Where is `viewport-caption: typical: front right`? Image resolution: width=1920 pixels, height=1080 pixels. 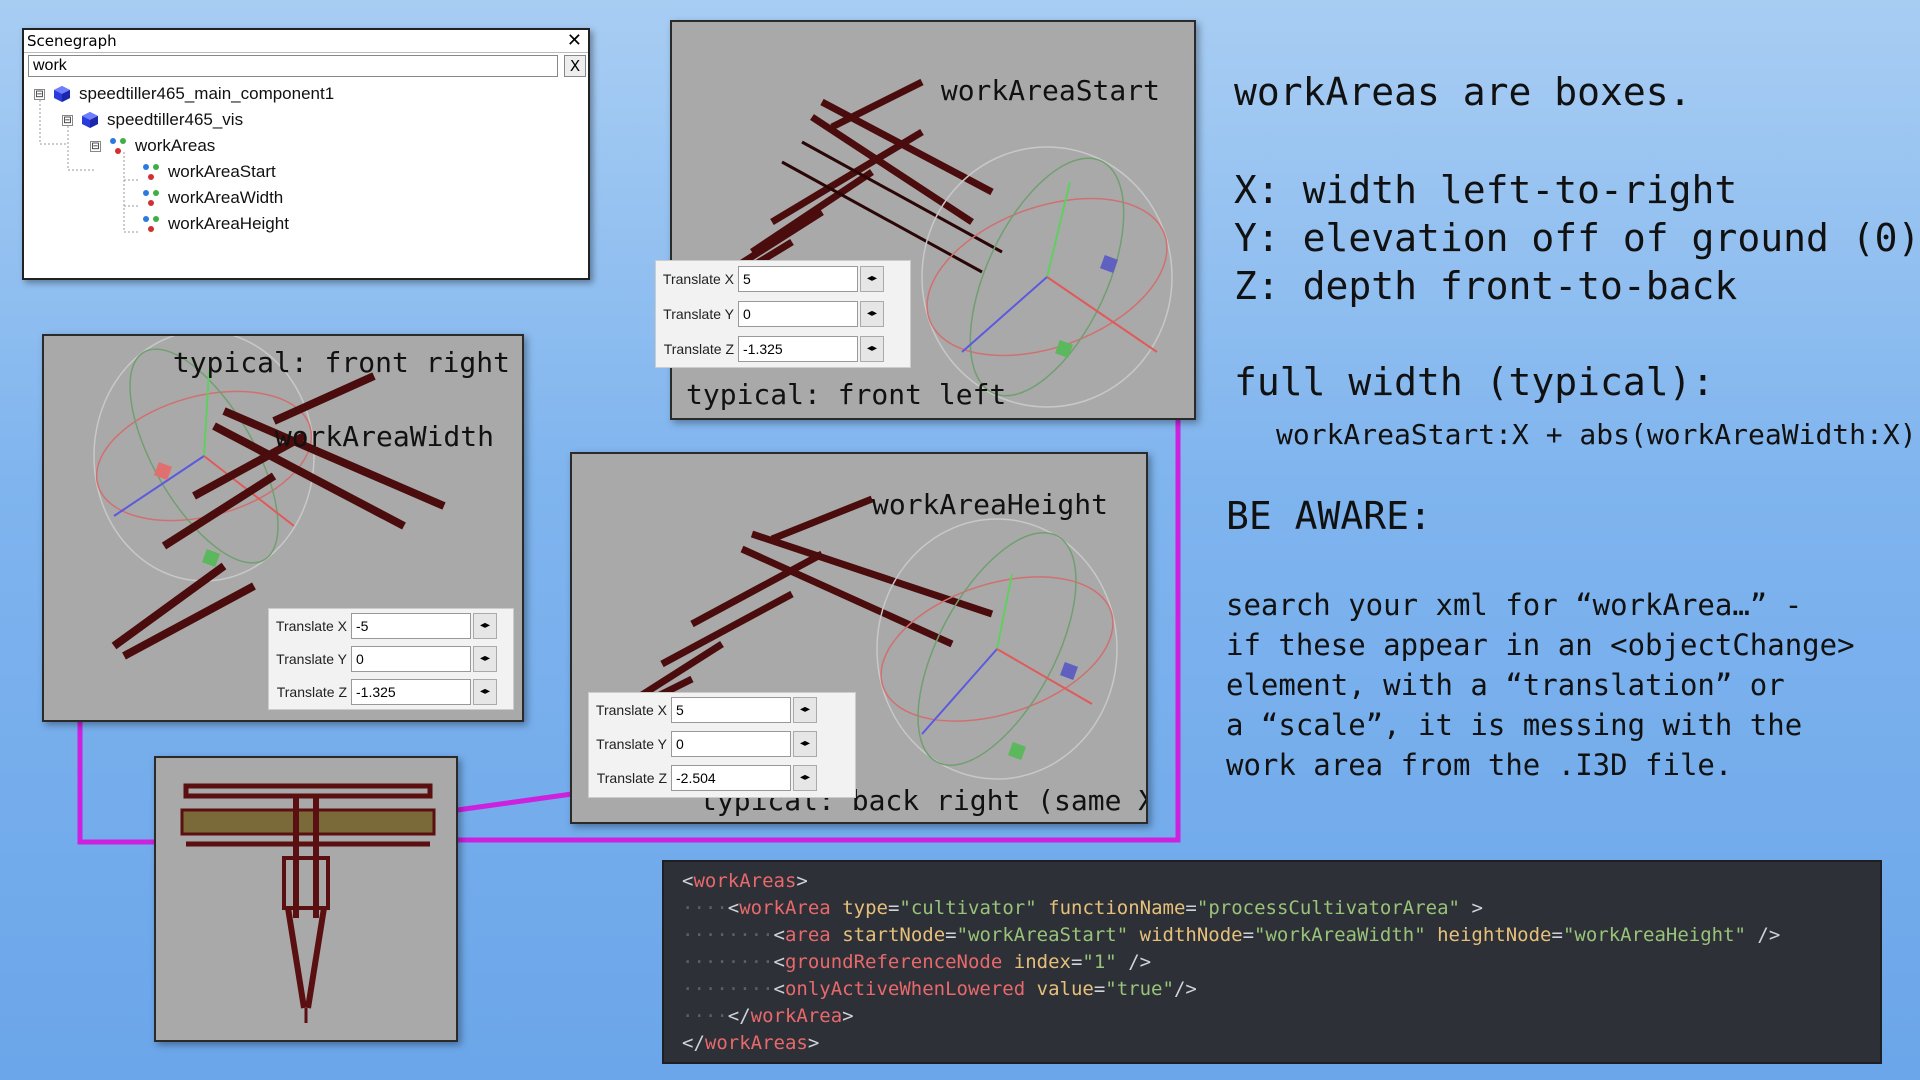
viewport-caption: typical: front right is located at coordinates (341, 362).